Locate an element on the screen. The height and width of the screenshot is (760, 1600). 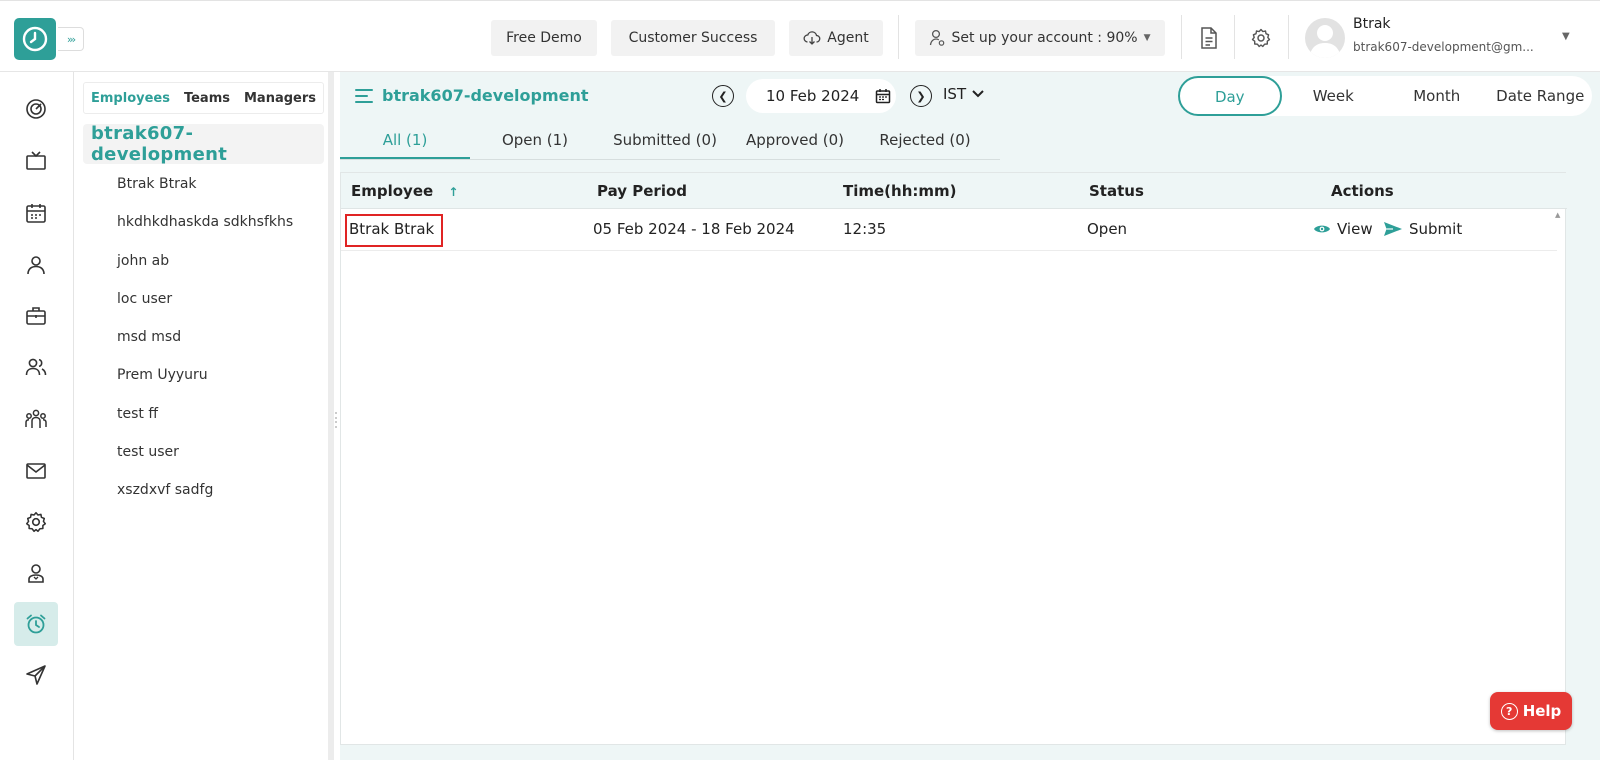
tab-approved: Approved (0) is located at coordinates (795, 139).